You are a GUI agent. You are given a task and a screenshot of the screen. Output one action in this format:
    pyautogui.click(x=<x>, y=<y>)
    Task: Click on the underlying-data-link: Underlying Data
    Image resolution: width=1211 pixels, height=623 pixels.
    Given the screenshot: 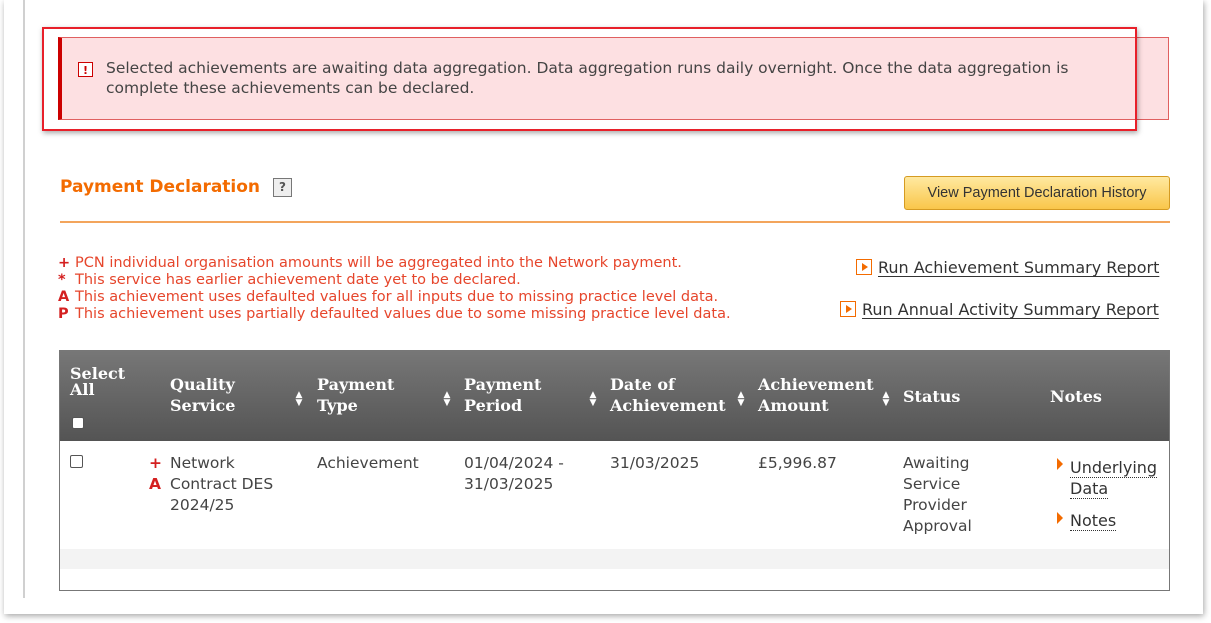 What is the action you would take?
    pyautogui.click(x=1114, y=478)
    